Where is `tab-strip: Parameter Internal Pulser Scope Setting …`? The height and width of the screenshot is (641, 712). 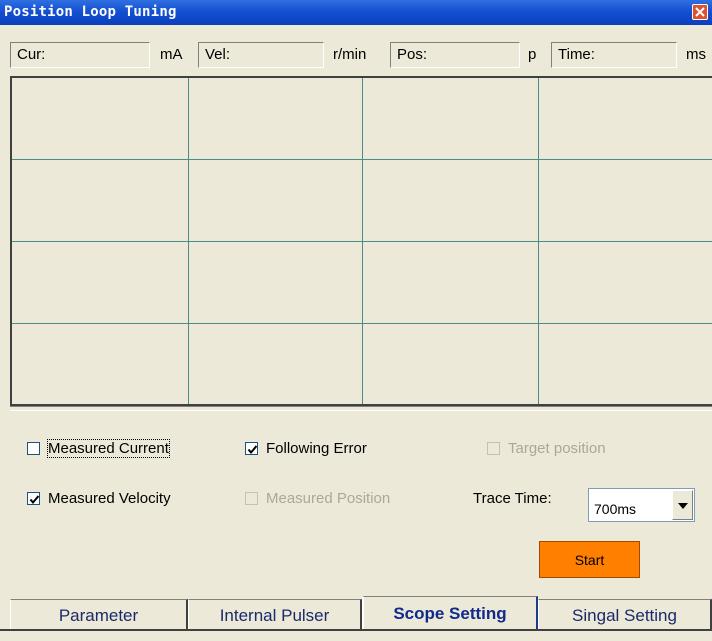
tab-strip: Parameter Internal Pulser Scope Setting … is located at coordinates (356, 613).